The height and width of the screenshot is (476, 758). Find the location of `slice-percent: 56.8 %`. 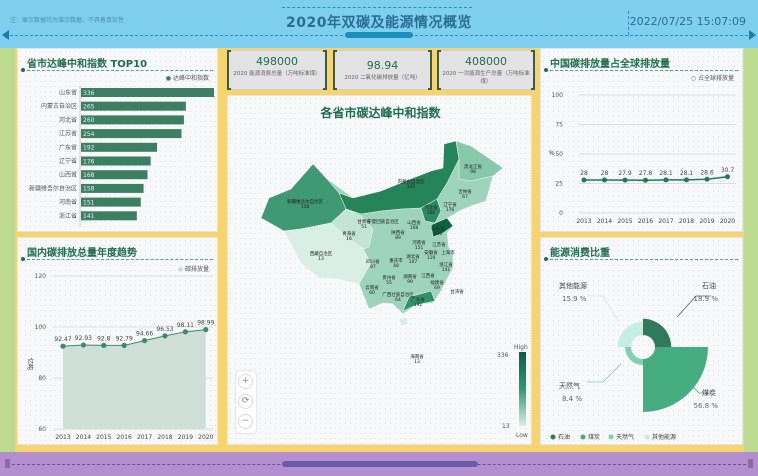

slice-percent: 56.8 % is located at coordinates (706, 406).